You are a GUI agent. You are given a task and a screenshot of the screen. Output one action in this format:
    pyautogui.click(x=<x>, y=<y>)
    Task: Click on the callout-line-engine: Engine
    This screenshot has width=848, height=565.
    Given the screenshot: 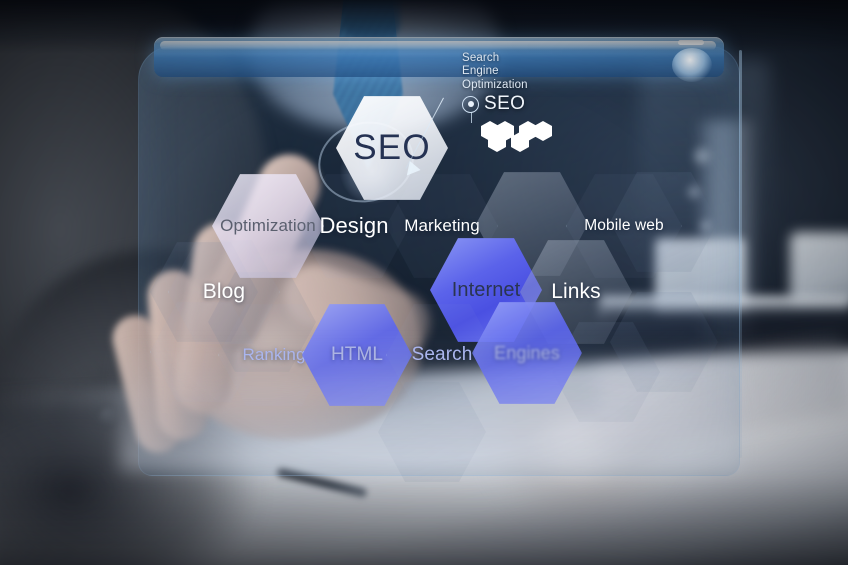 What is the action you would take?
    pyautogui.click(x=480, y=71)
    